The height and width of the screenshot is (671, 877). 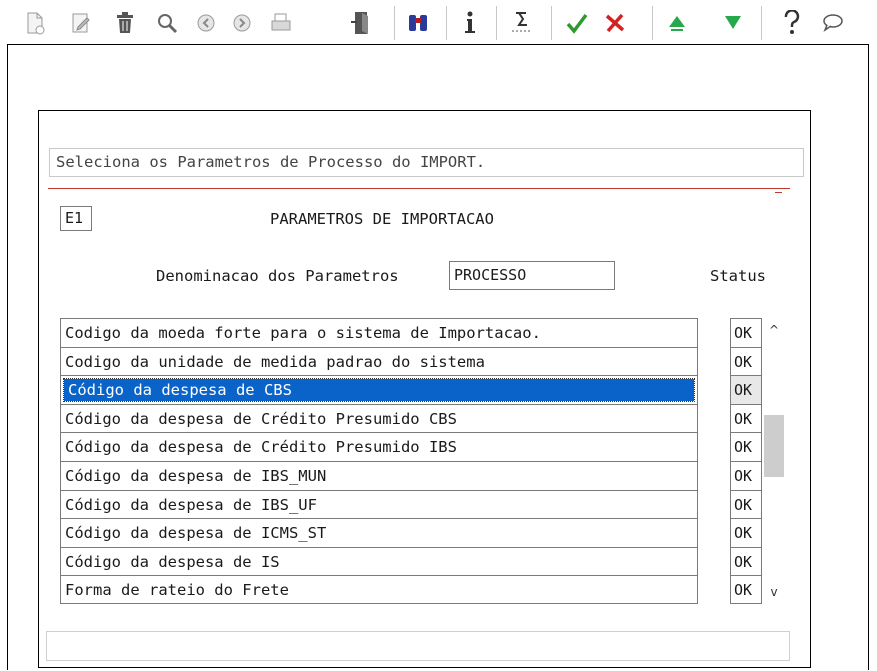 What do you see at coordinates (419, 188) in the screenshot?
I see `red-divider` at bounding box center [419, 188].